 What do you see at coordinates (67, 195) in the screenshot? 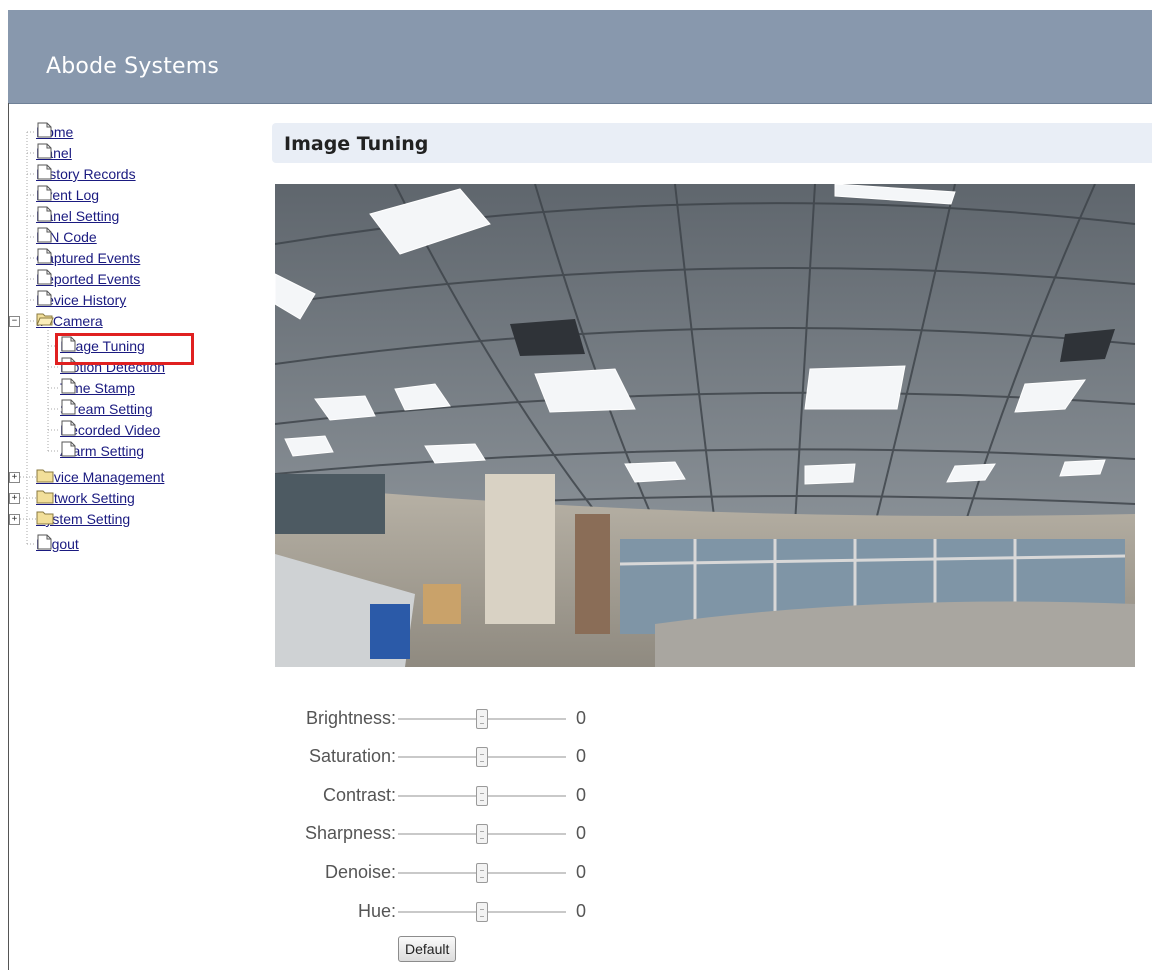
I see `sidebar-item-event-log: Event Log` at bounding box center [67, 195].